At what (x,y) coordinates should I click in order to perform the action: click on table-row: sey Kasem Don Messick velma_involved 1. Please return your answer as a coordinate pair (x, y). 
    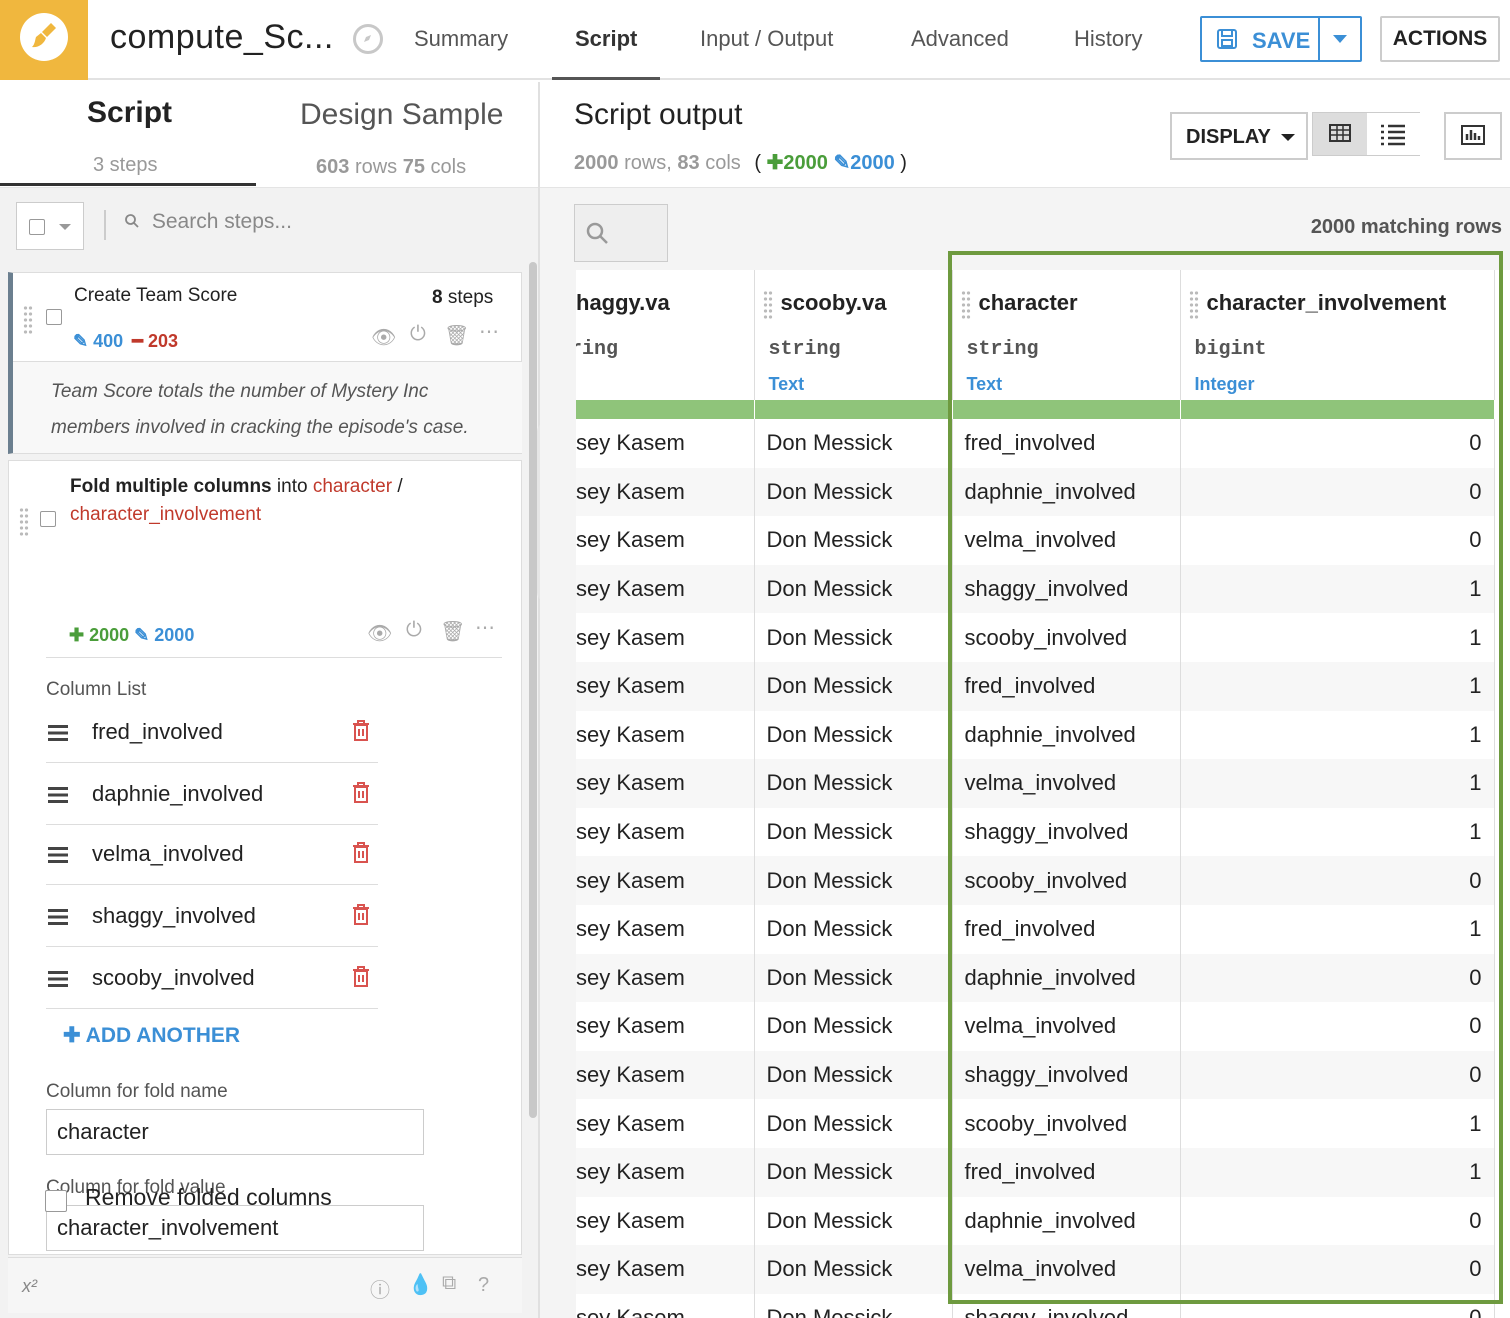
    Looking at the image, I should click on (1035, 783).